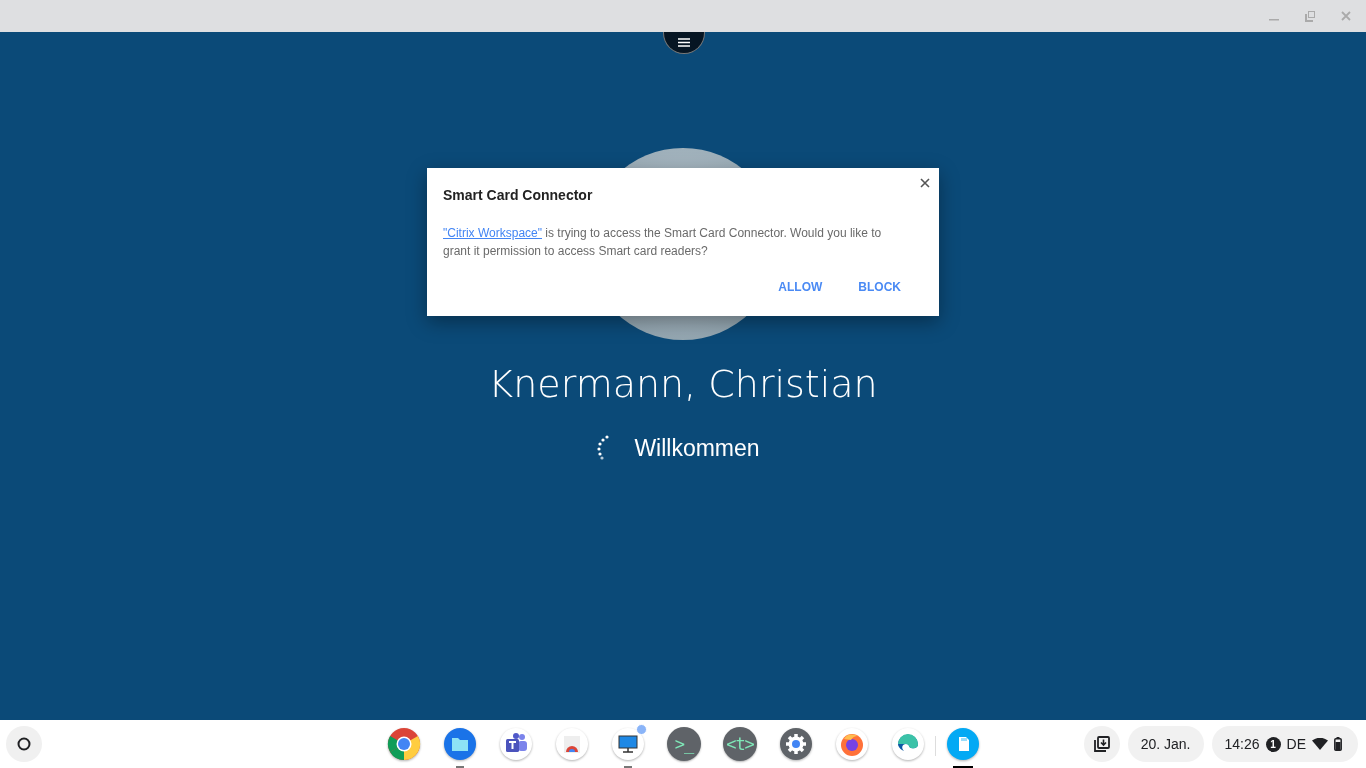  What do you see at coordinates (925, 183) in the screenshot?
I see `close-icon` at bounding box center [925, 183].